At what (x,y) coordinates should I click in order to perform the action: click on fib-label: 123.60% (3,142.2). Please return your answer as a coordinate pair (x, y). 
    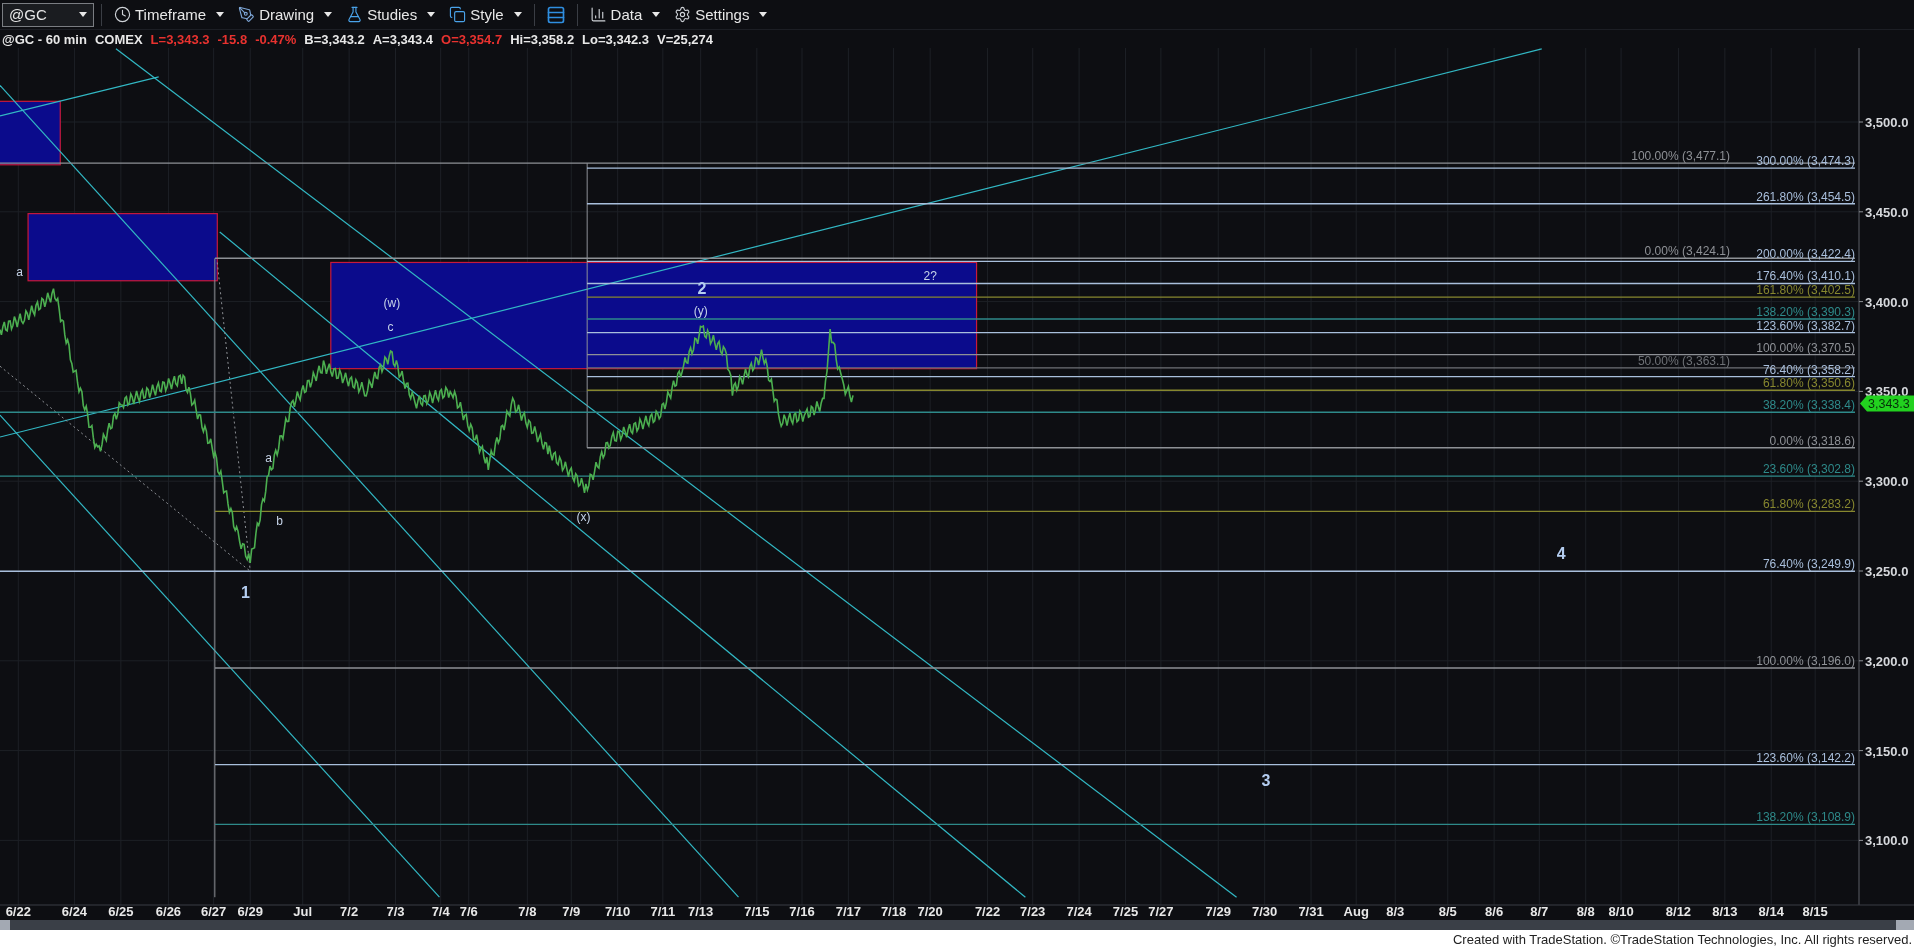
    Looking at the image, I should click on (1805, 757).